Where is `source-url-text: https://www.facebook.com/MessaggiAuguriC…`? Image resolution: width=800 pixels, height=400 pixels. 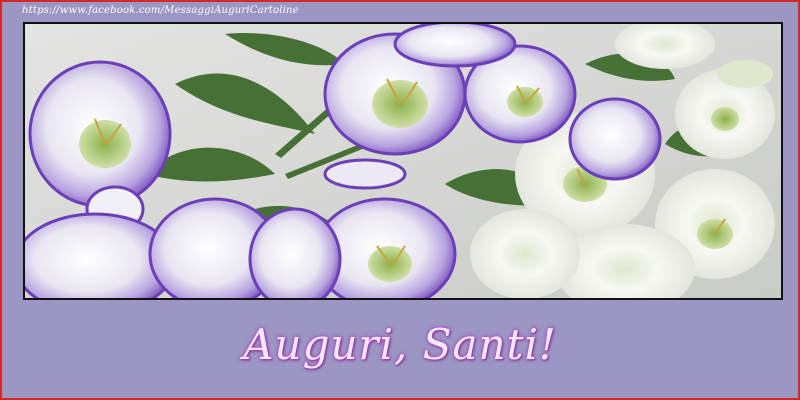 source-url-text: https://www.facebook.com/MessaggiAuguriC… is located at coordinates (160, 10).